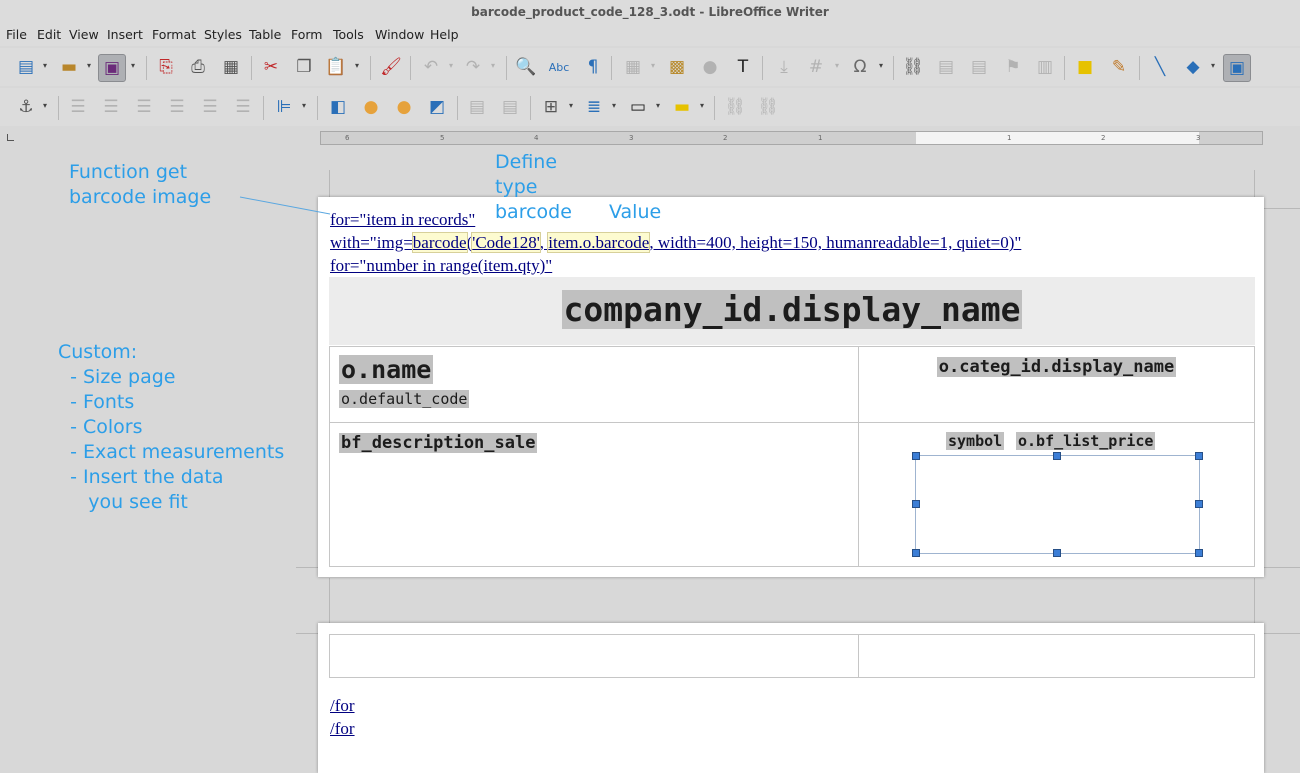 This screenshot has height=773, width=1300. Describe the element at coordinates (140, 184) in the screenshot. I see `function-annotation: Function get barcode image` at that location.